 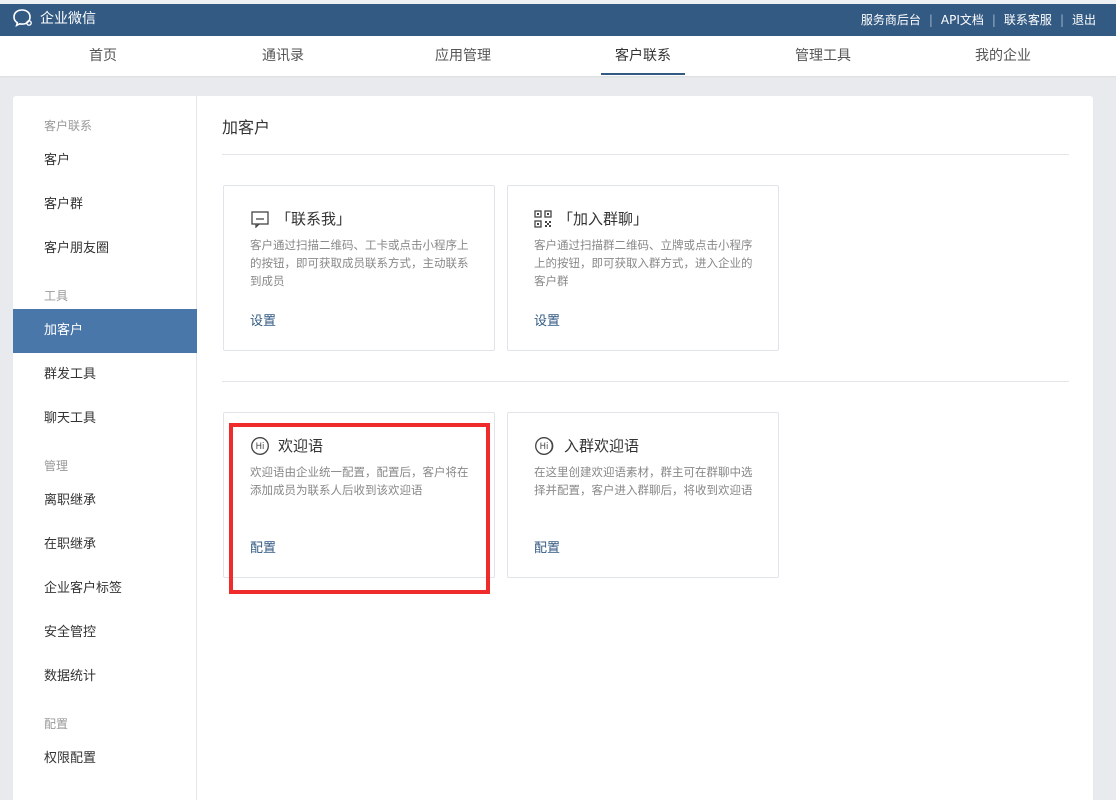 I want to click on top-links: 服务商后台 | API文档 | 联系客服 | 退出, so click(x=978, y=19).